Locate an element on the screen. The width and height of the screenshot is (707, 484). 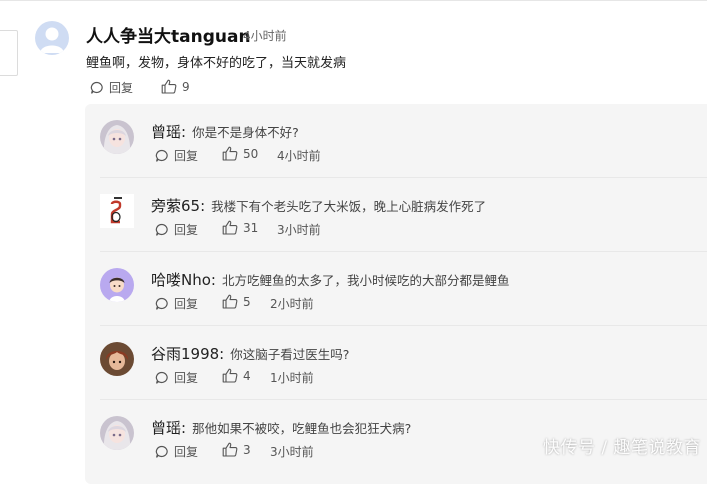
reply-text: 我楼下有个老头吃了大米饭，晚上心脏病发作死了 is located at coordinates (349, 206).